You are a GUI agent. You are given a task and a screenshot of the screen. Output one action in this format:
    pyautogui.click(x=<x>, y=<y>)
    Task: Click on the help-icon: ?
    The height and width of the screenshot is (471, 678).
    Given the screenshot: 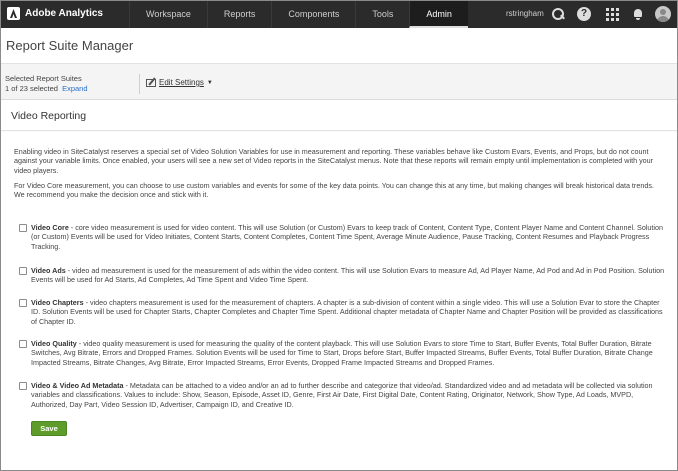 What is the action you would take?
    pyautogui.click(x=584, y=14)
    